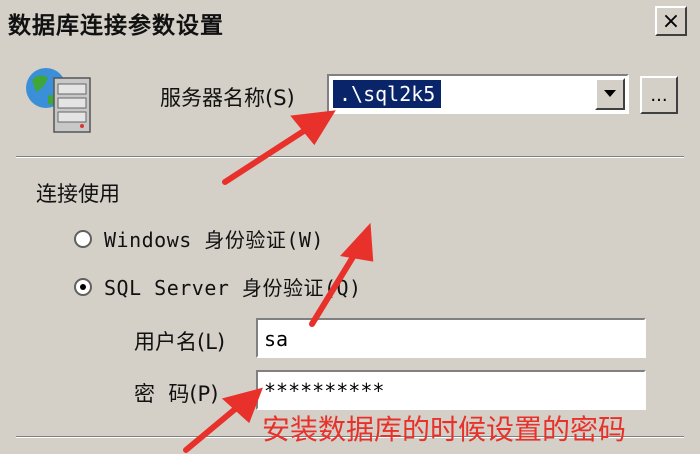  Describe the element at coordinates (176, 394) in the screenshot. I see `password-label: 密 码(P)` at that location.